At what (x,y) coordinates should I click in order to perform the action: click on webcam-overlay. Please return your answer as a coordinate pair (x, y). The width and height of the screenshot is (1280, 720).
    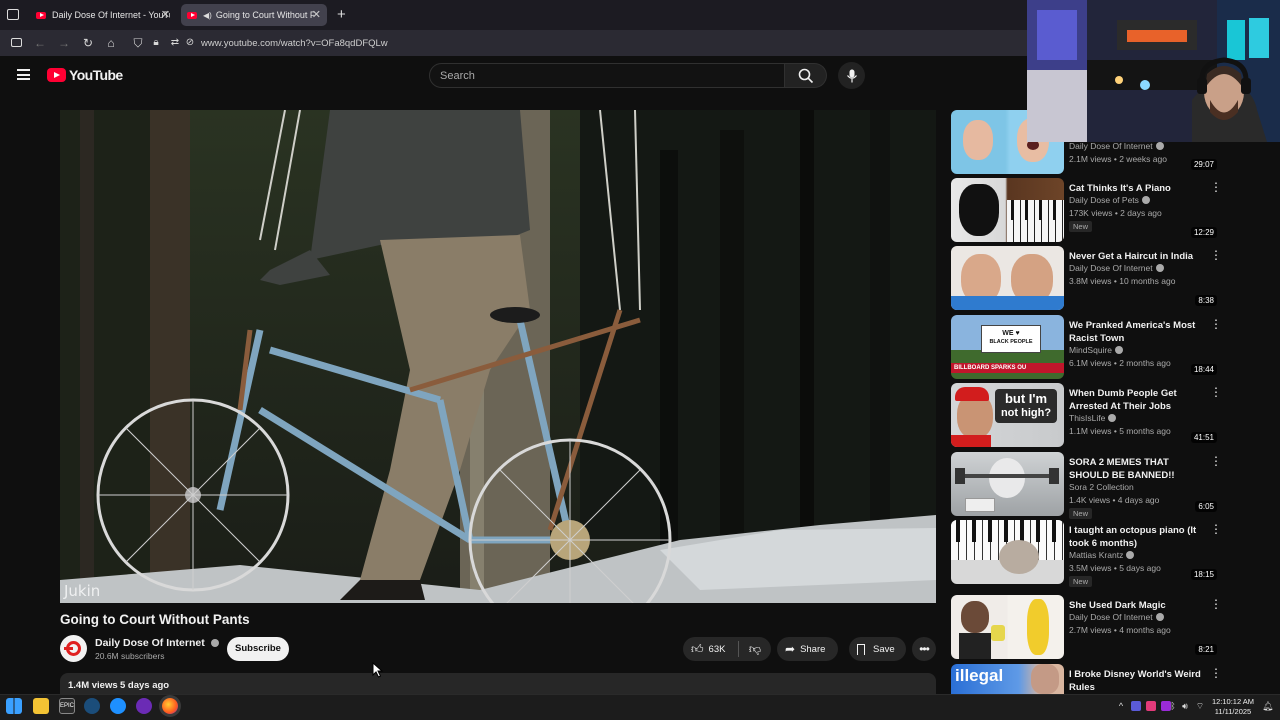
    Looking at the image, I should click on (1153, 71).